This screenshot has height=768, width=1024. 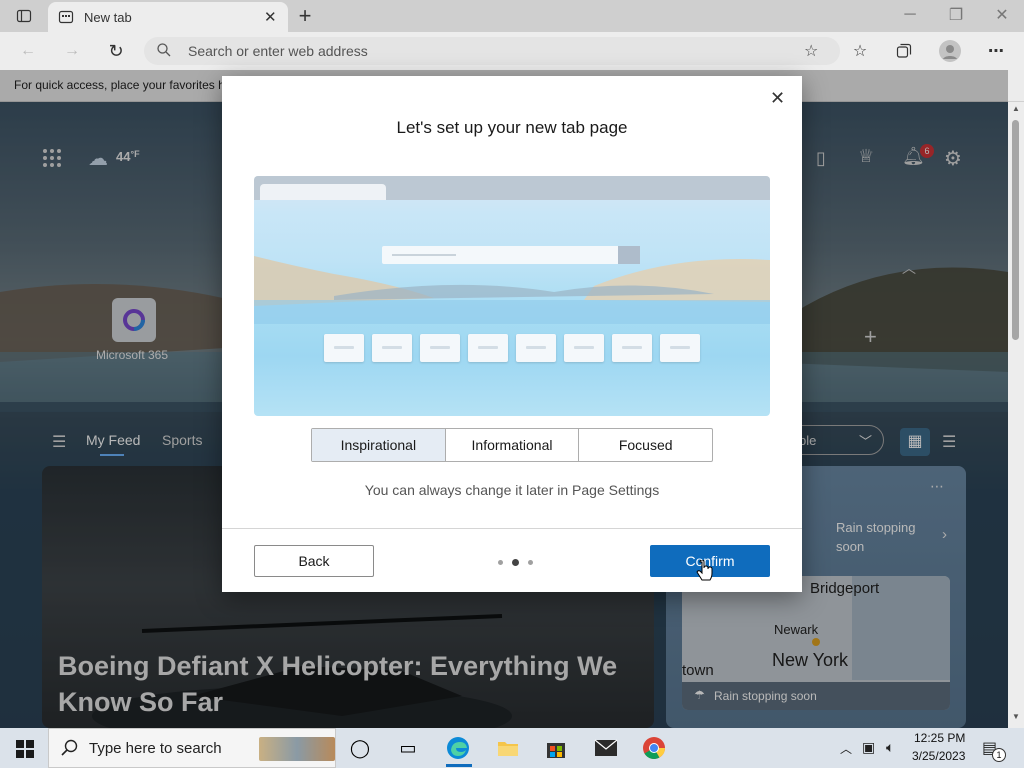 What do you see at coordinates (606, 748) in the screenshot?
I see `mail-icon` at bounding box center [606, 748].